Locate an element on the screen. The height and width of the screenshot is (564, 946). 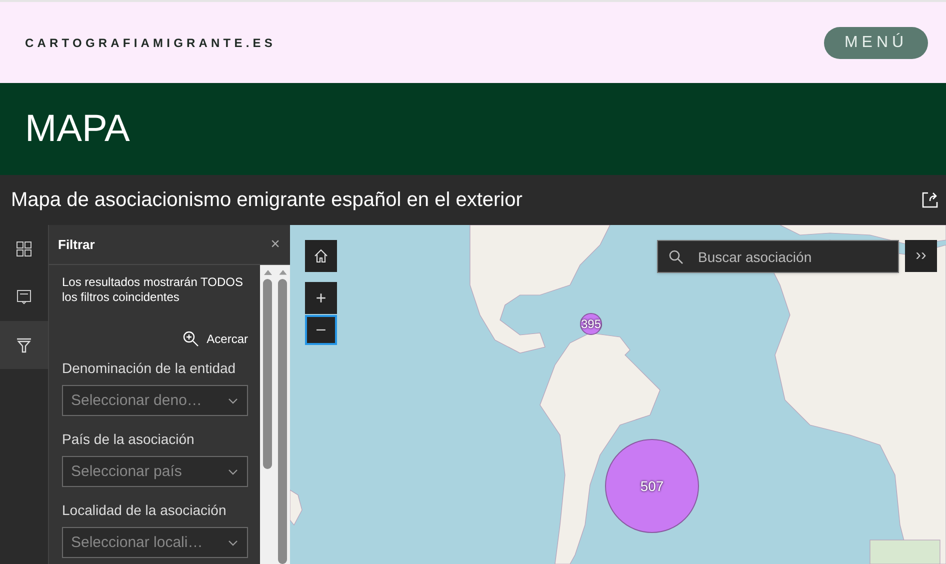
close-button: × is located at coordinates (275, 244).